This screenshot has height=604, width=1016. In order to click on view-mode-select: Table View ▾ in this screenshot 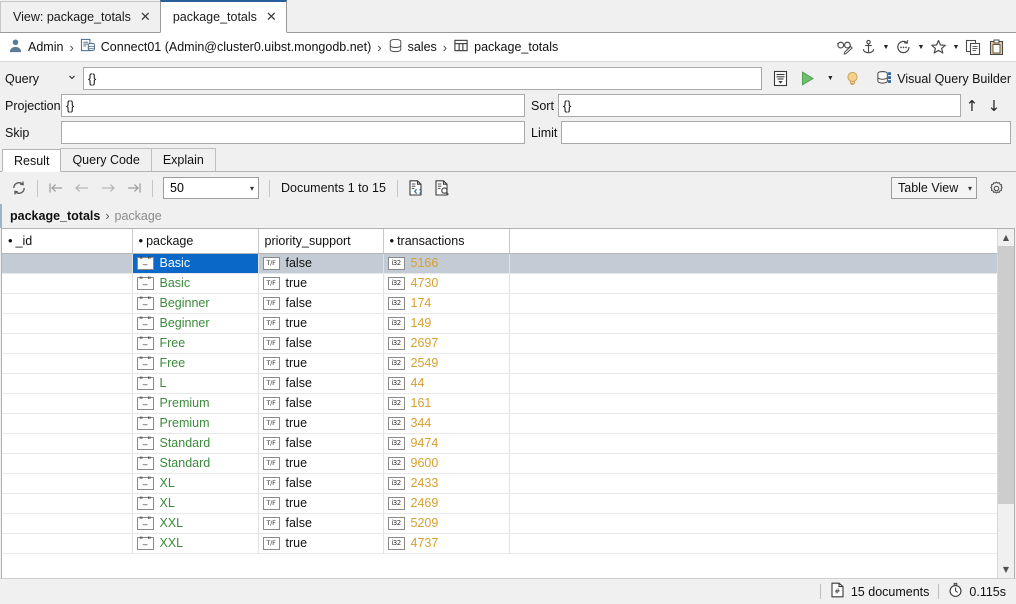, I will do `click(934, 188)`.